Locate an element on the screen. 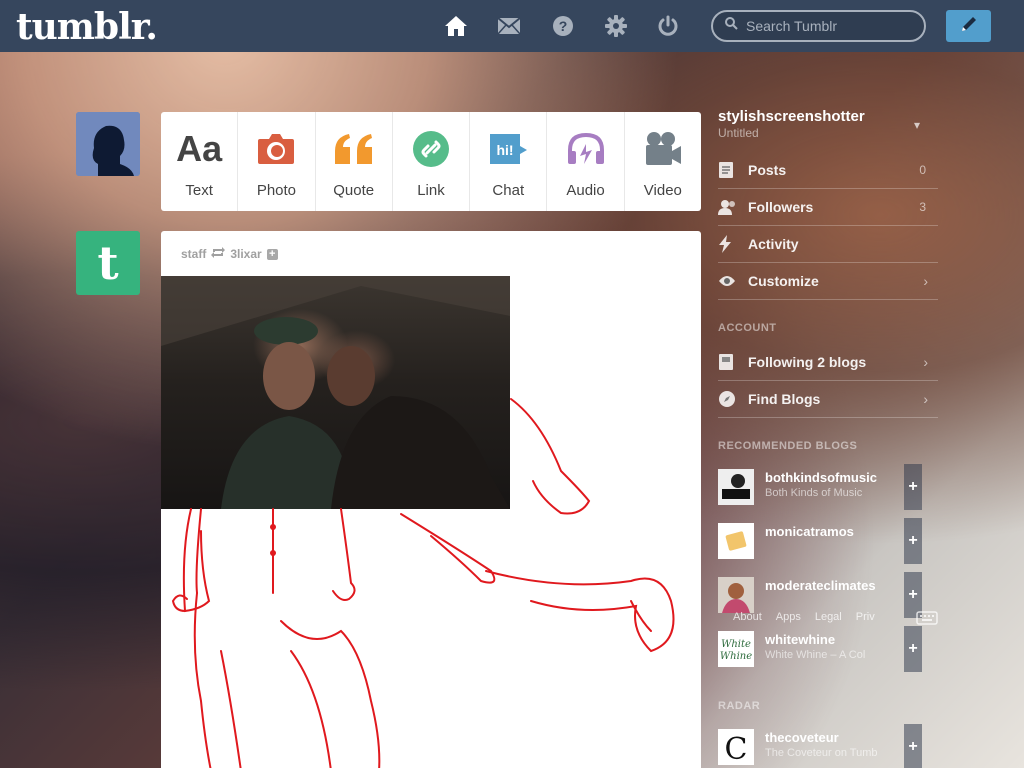  post-type-label: Video is located at coordinates (662, 190).